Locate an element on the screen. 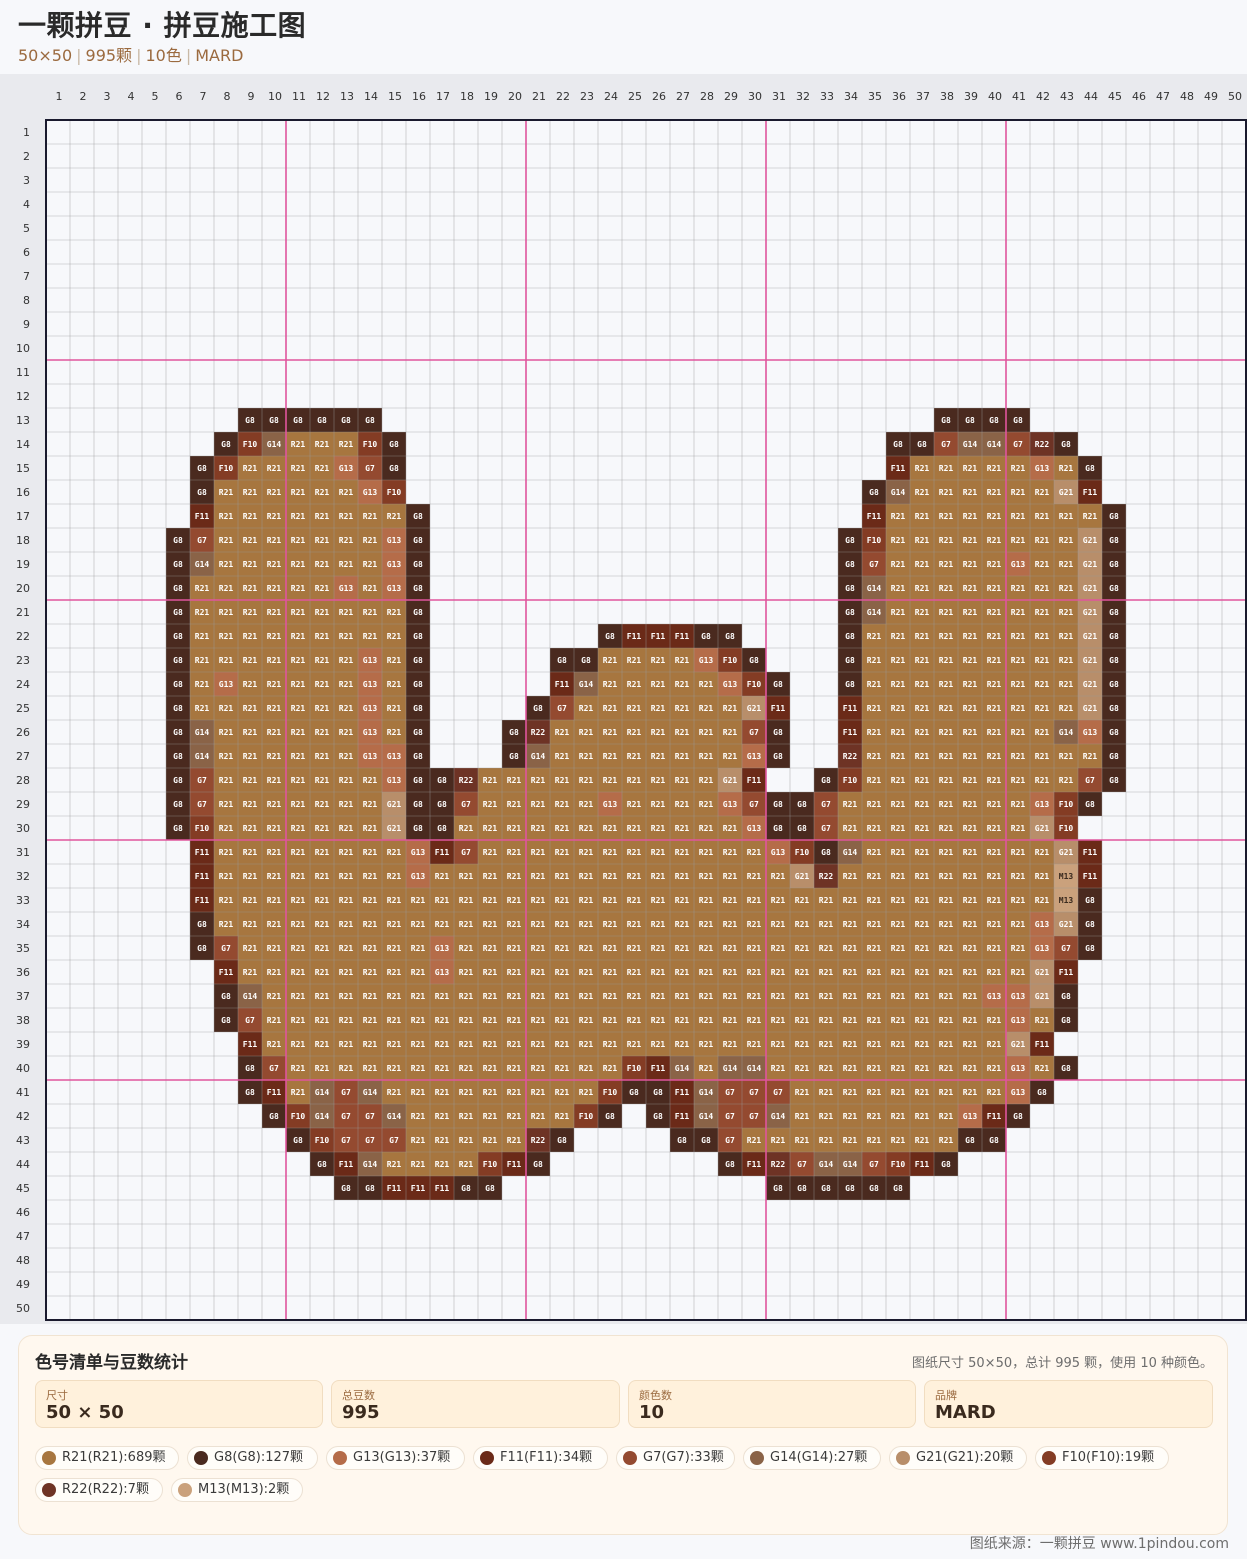  legend-chip: F10(F10):19颗 is located at coordinates (1102, 1458).